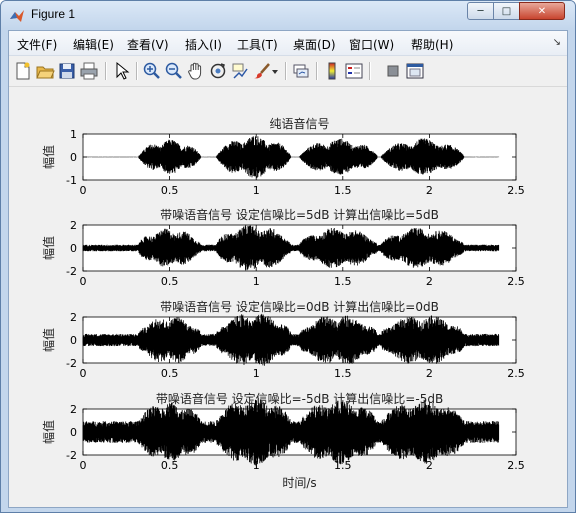  I want to click on y-tick-label: -1, so click(71, 180).